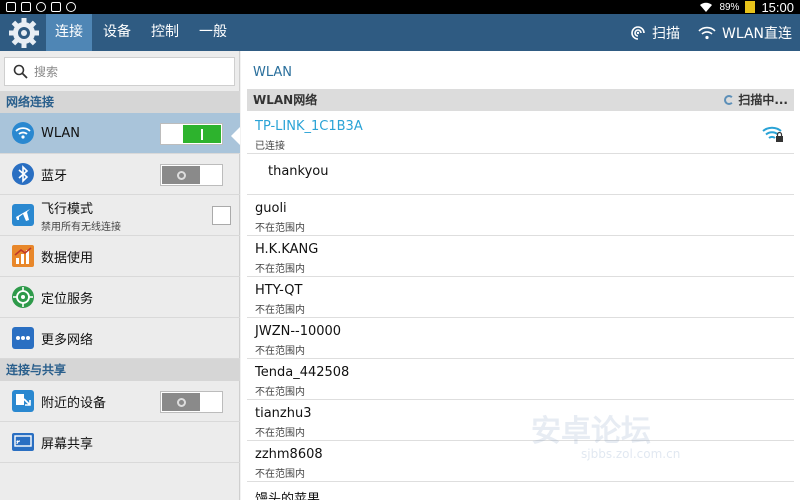  I want to click on network-row: JWZN--10000 不在范围内, so click(520, 338).